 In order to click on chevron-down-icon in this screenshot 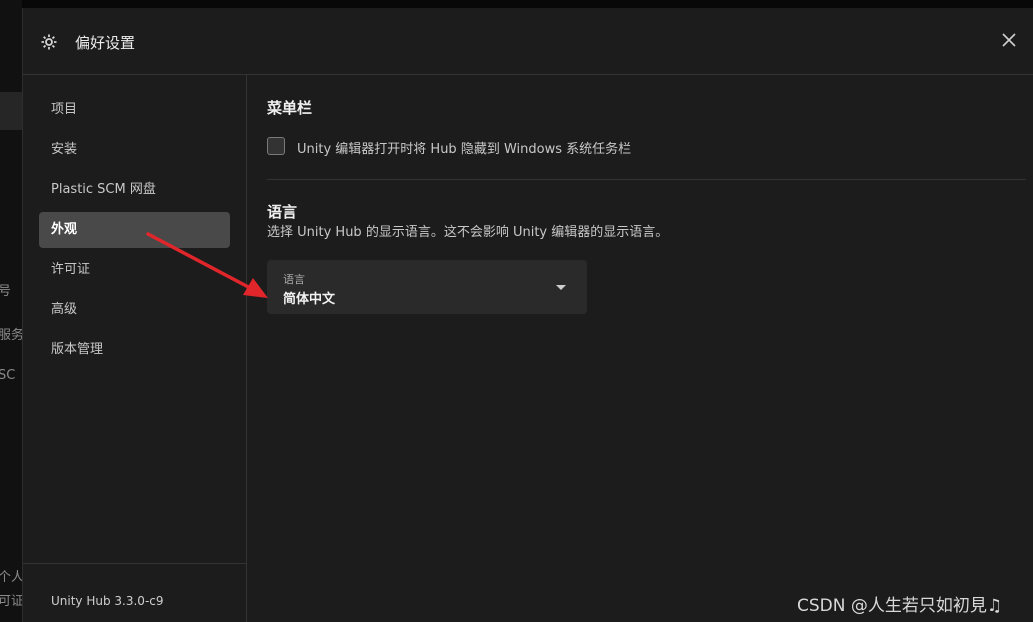, I will do `click(561, 287)`.